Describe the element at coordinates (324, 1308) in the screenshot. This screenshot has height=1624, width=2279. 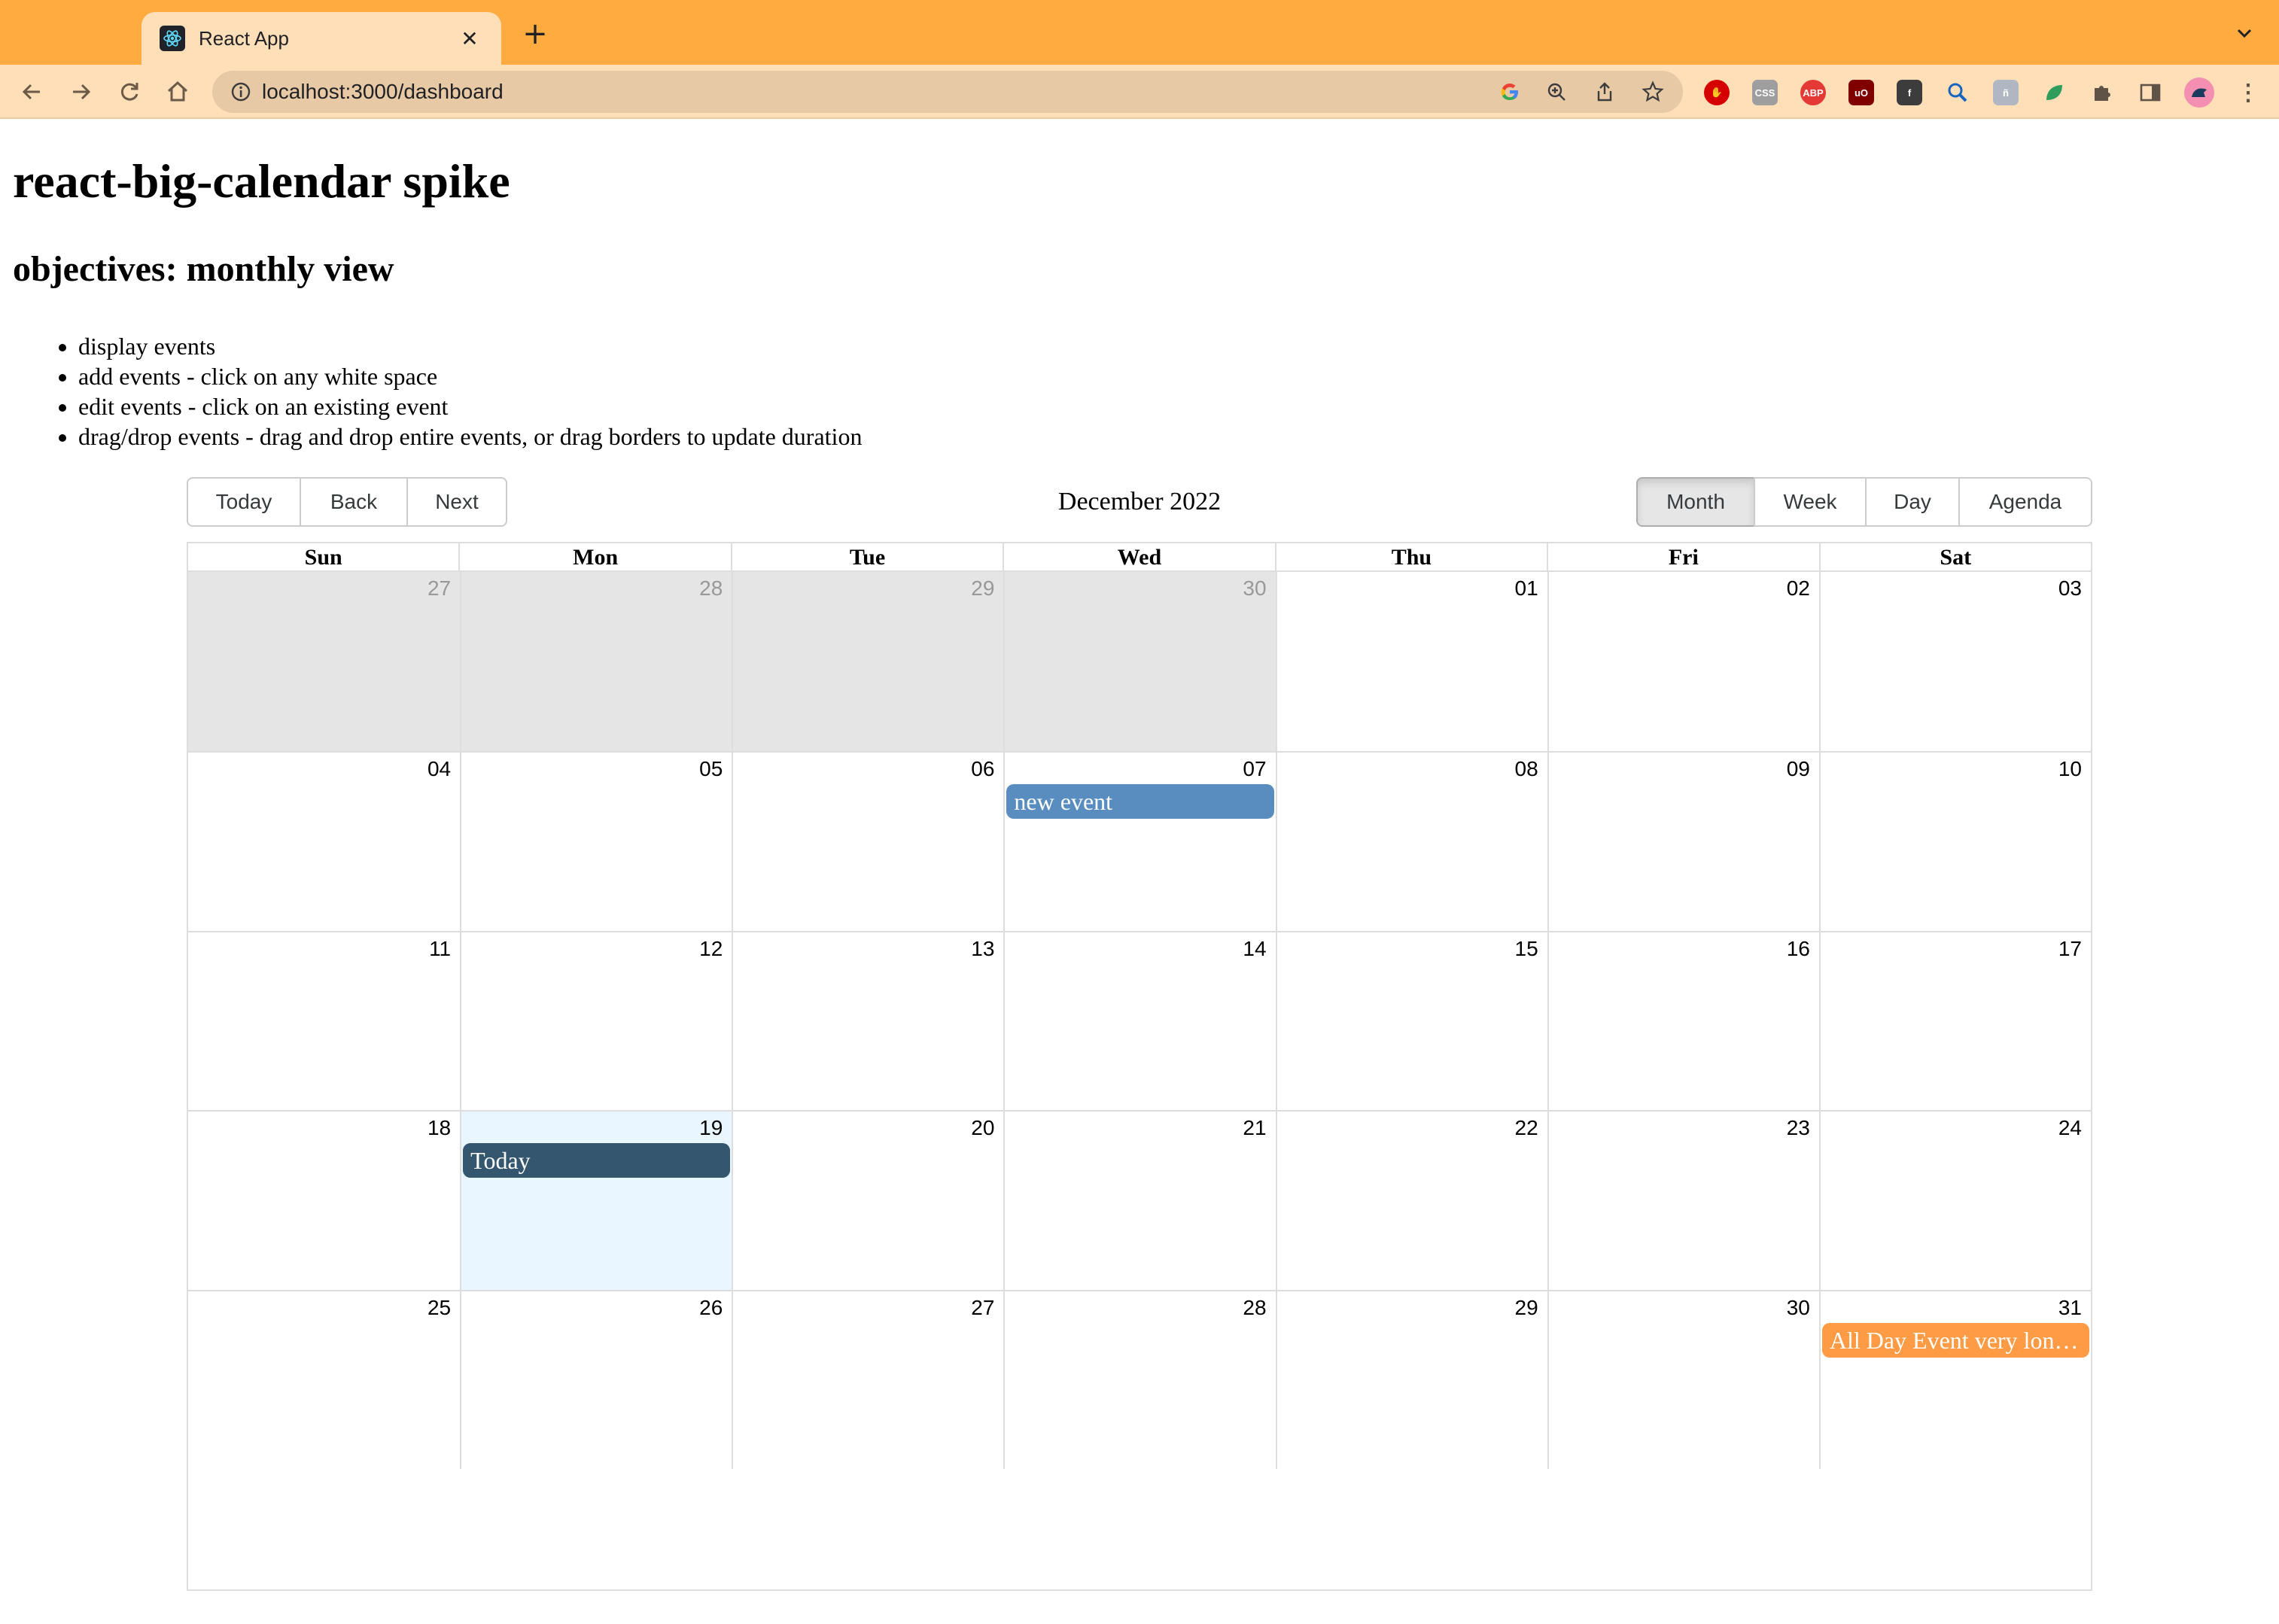
I see `date-number: 25` at that location.